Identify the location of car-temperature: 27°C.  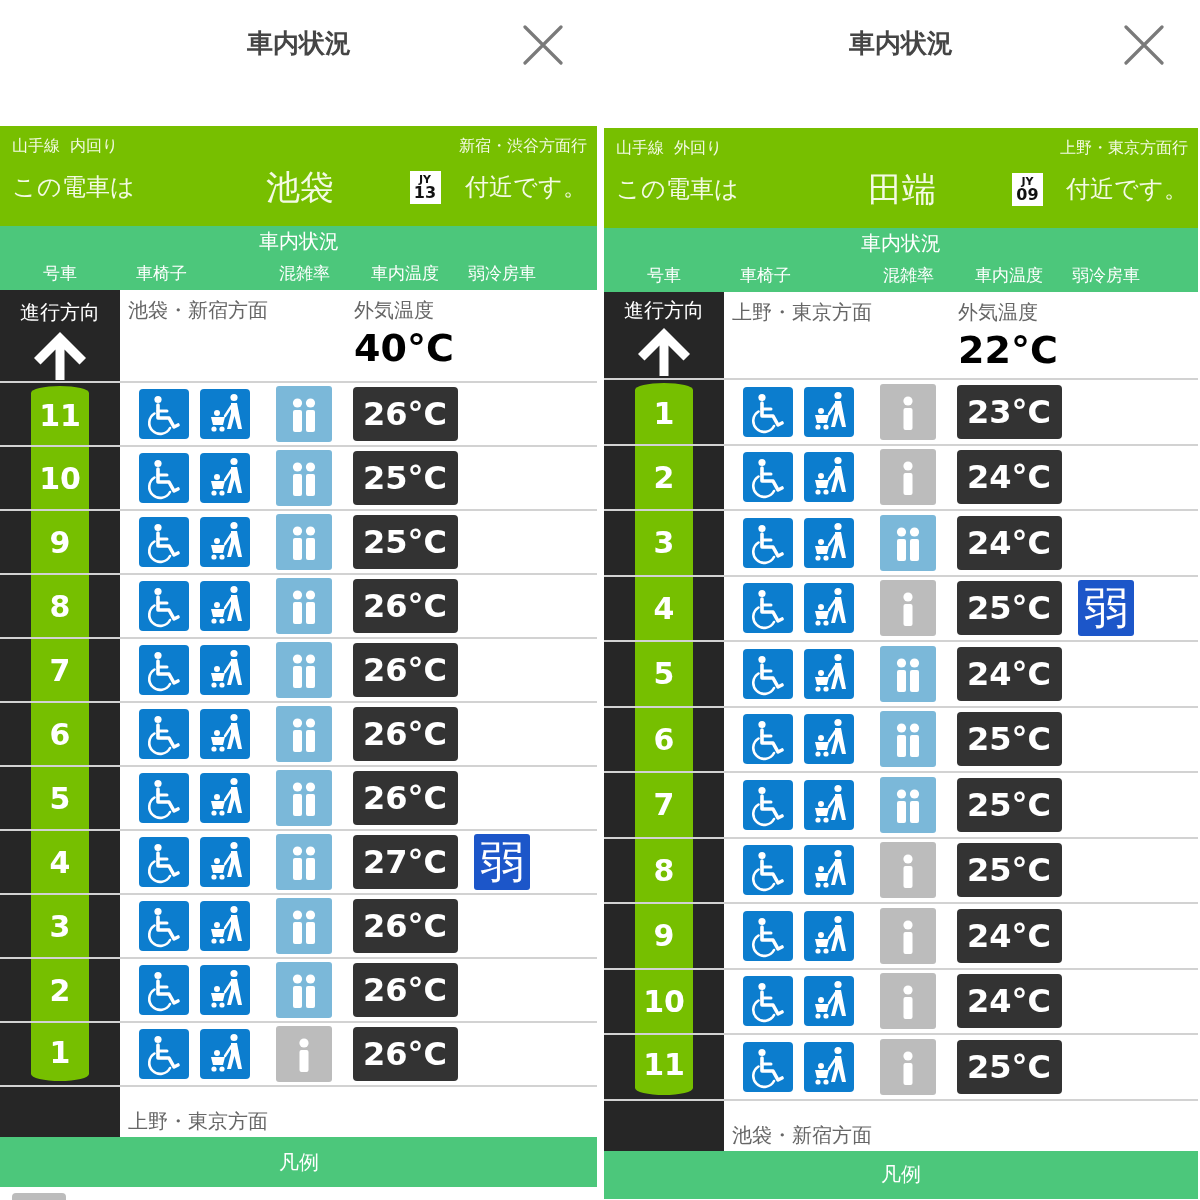
(405, 862).